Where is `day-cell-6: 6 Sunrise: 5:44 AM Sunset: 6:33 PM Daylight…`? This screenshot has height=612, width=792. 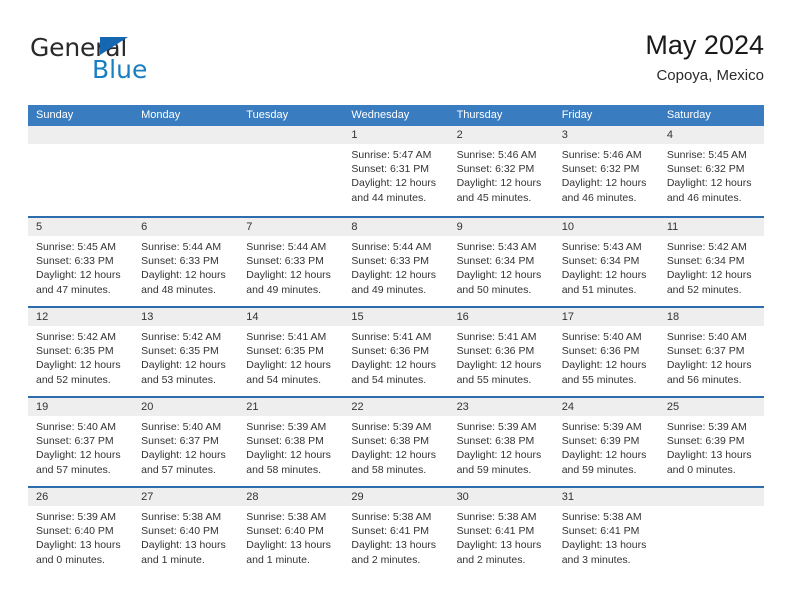 day-cell-6: 6 Sunrise: 5:44 AM Sunset: 6:33 PM Daylight… is located at coordinates (186, 262).